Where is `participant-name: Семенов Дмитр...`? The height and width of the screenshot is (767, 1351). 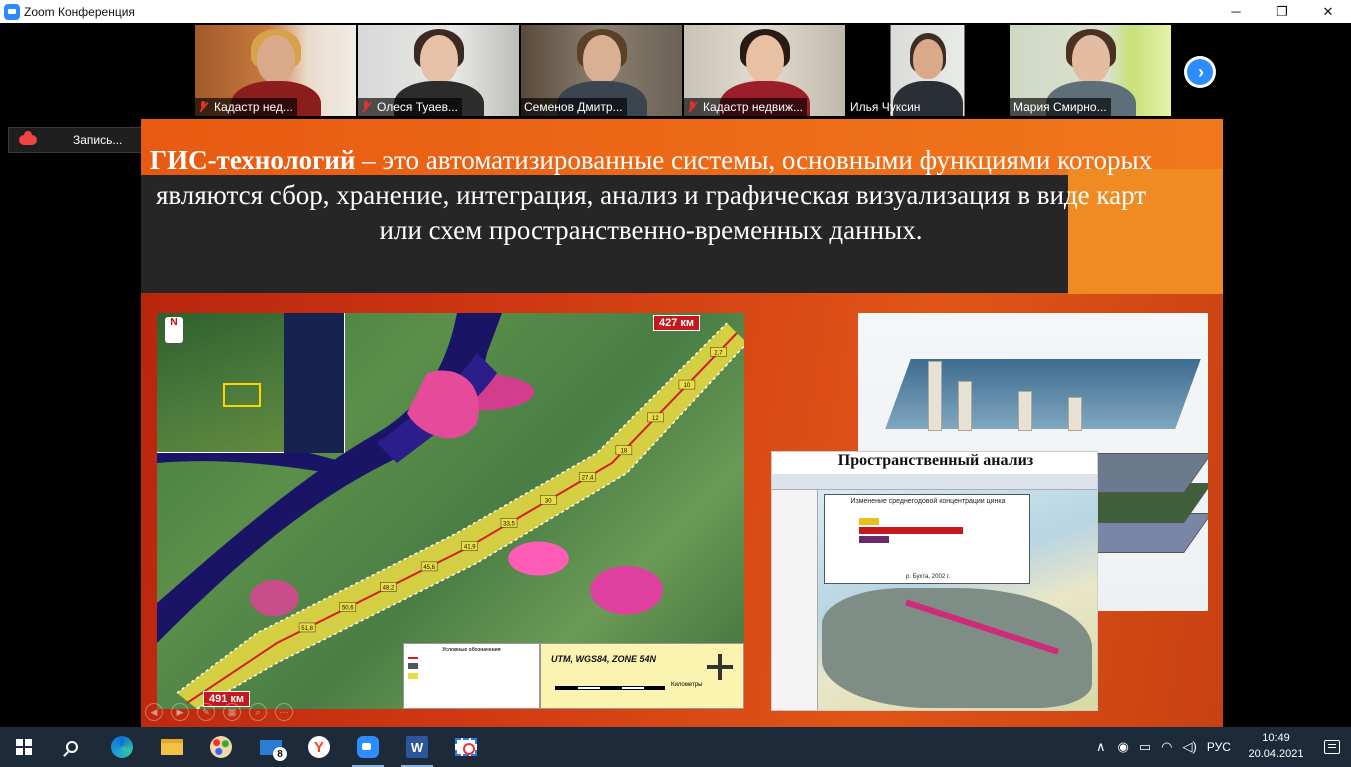
participant-name: Семенов Дмитр... is located at coordinates (573, 107).